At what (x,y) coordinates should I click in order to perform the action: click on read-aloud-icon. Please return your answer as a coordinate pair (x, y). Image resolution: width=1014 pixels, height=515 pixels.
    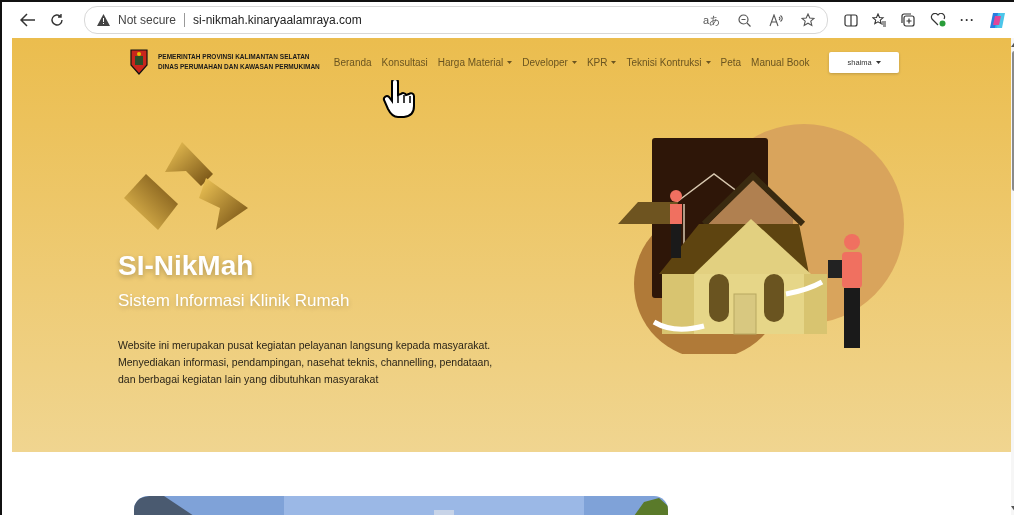
    Looking at the image, I should click on (776, 20).